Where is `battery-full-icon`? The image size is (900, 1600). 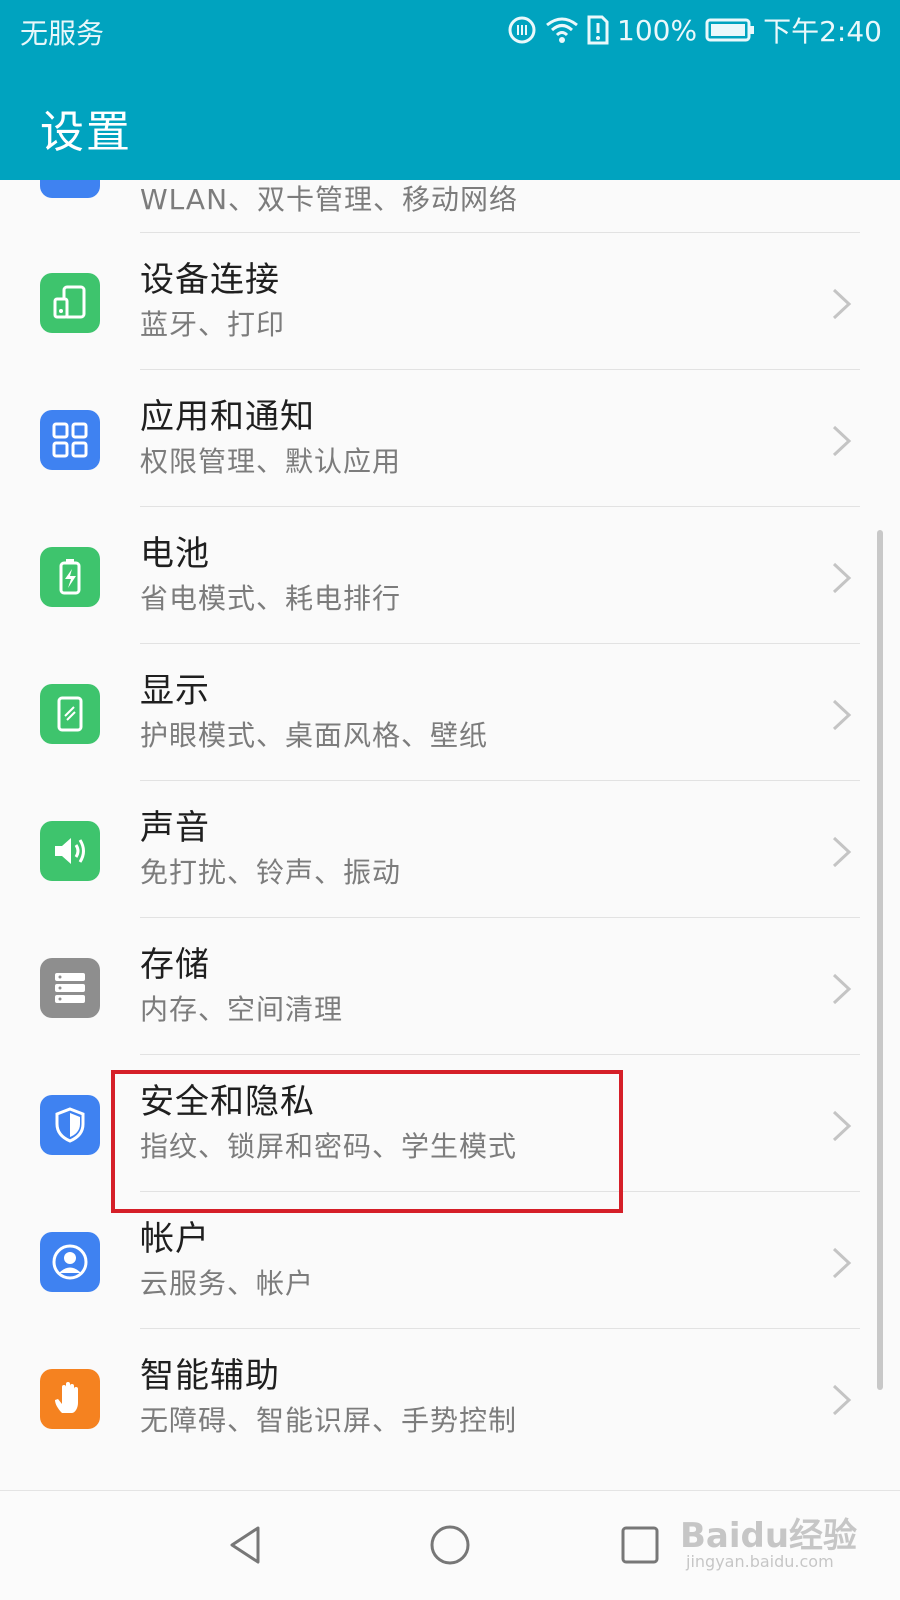 battery-full-icon is located at coordinates (730, 30).